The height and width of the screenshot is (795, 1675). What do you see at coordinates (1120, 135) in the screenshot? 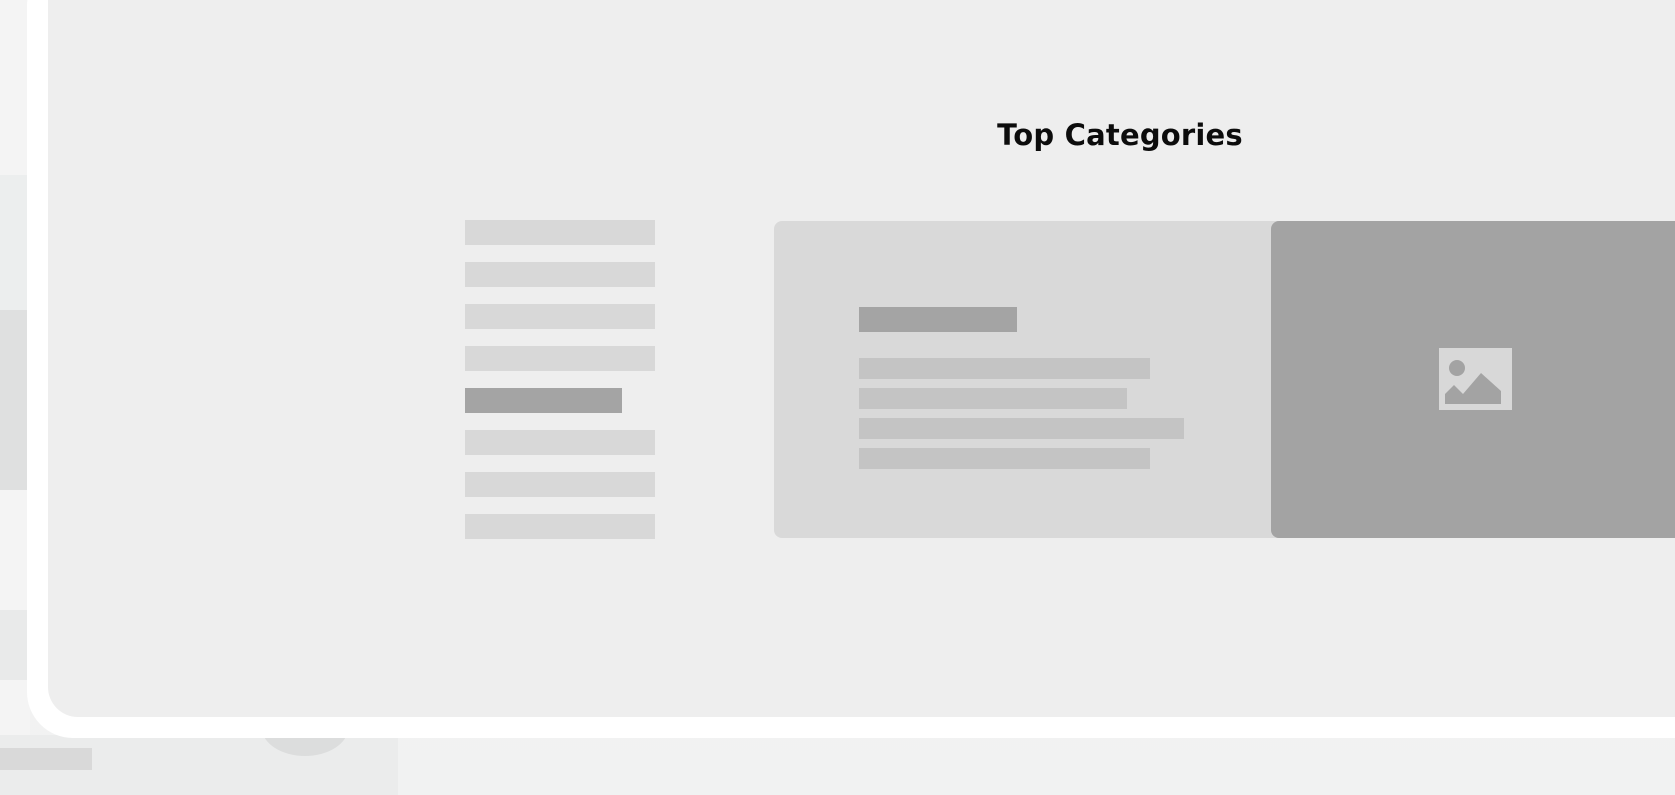
I see `section-title: Top Categories` at bounding box center [1120, 135].